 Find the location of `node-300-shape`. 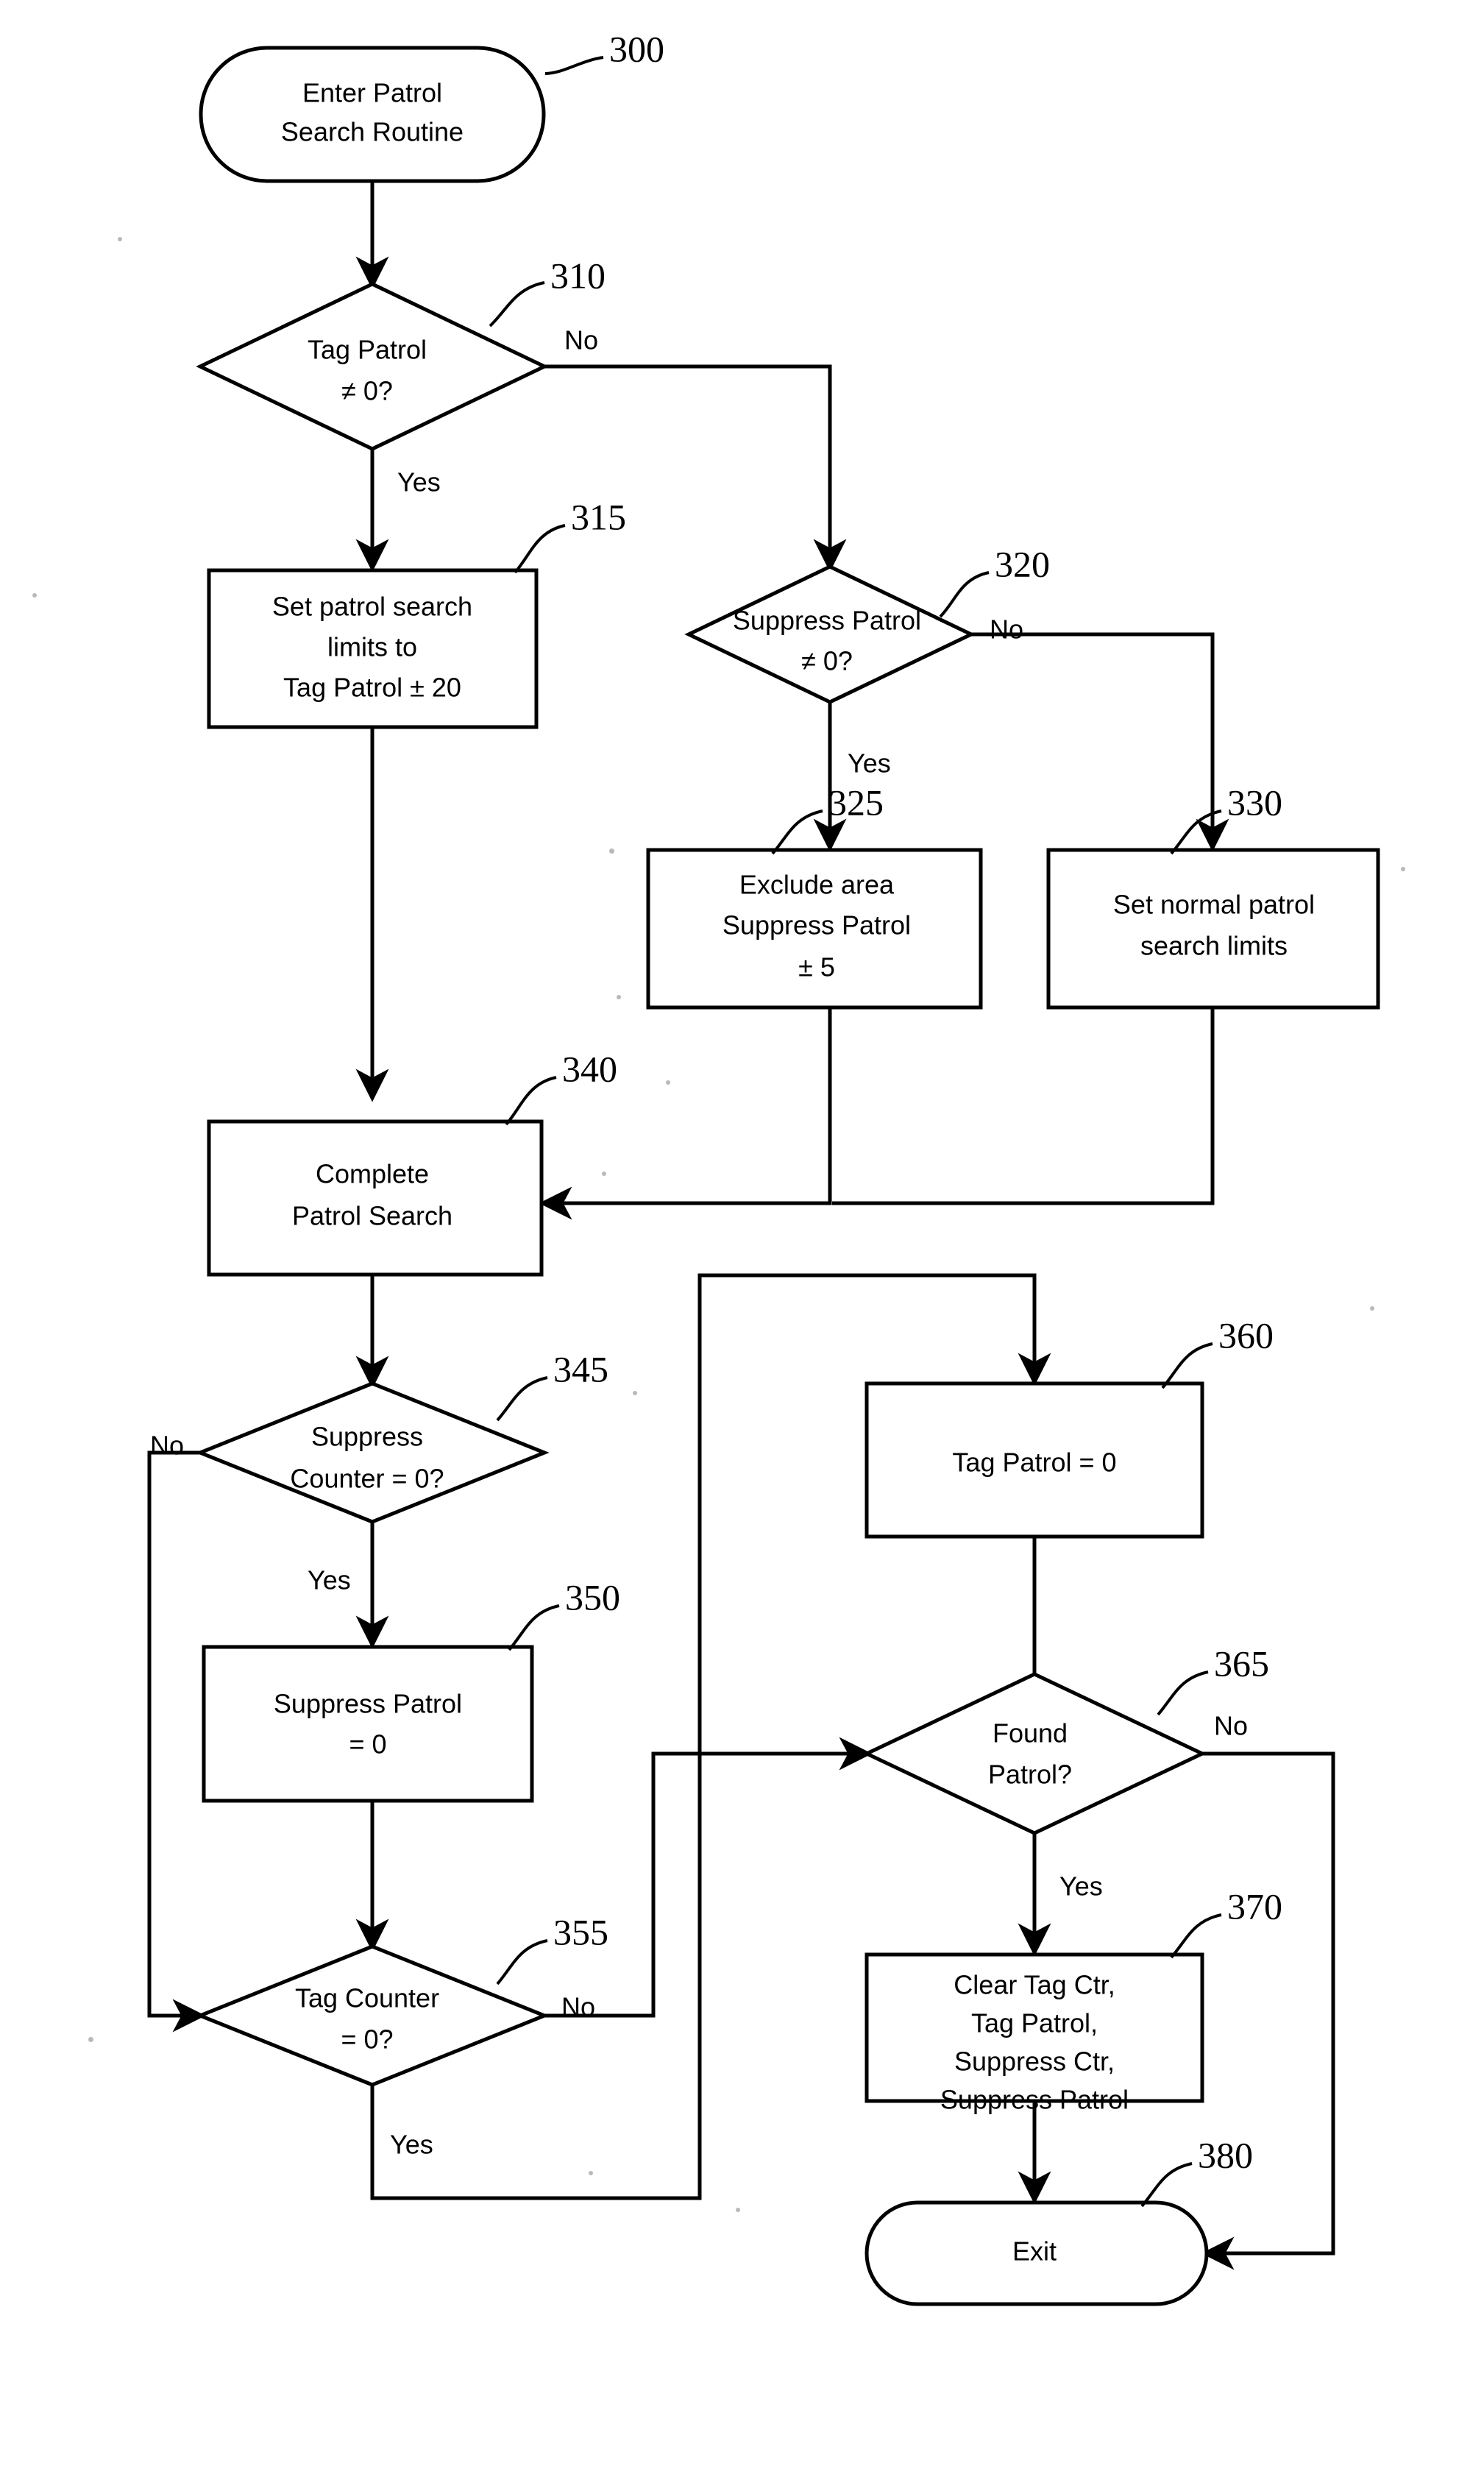

node-300-shape is located at coordinates (372, 114).